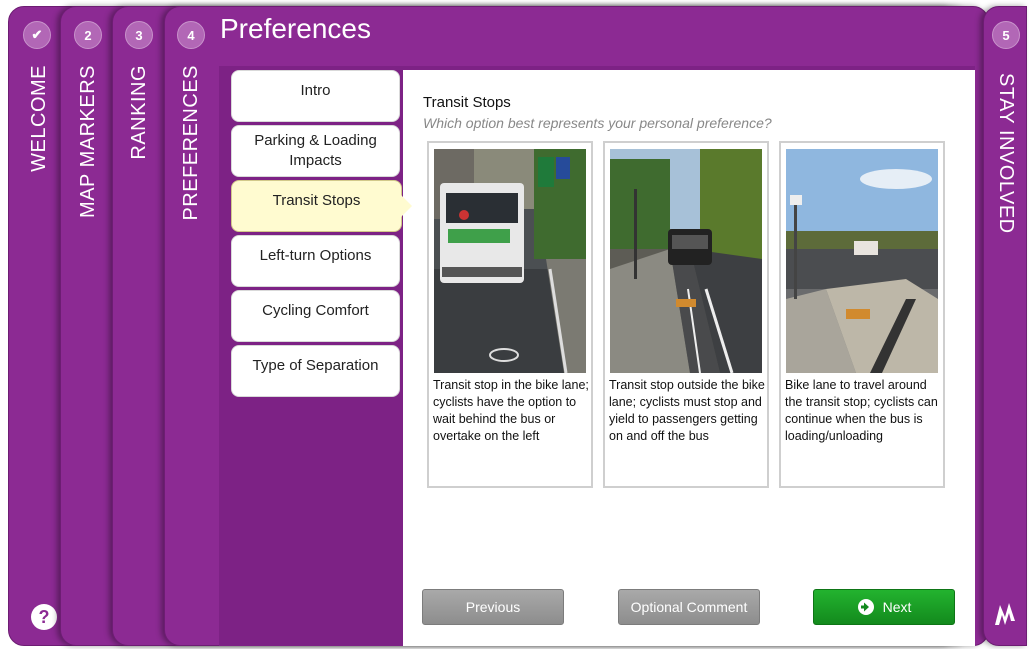 The width and height of the screenshot is (1029, 649). What do you see at coordinates (37, 35) in the screenshot?
I see `check-icon: ✔` at bounding box center [37, 35].